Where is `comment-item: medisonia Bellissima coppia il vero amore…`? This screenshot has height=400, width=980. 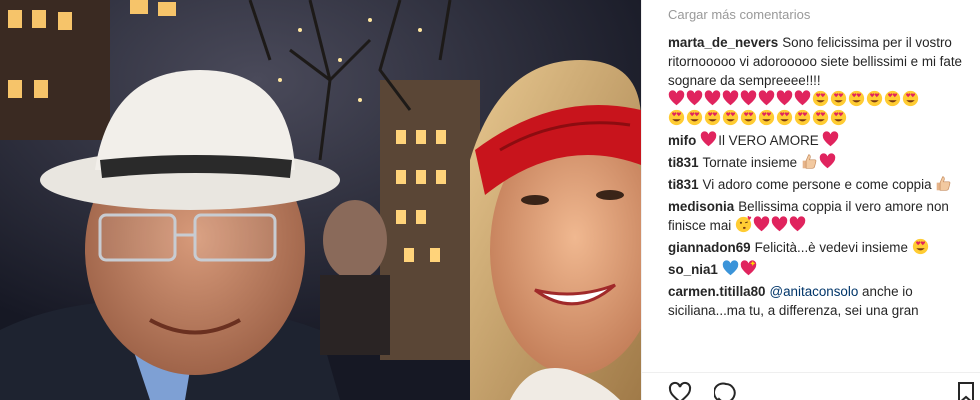 comment-item: medisonia Bellissima coppia il vero amore… is located at coordinates (818, 216).